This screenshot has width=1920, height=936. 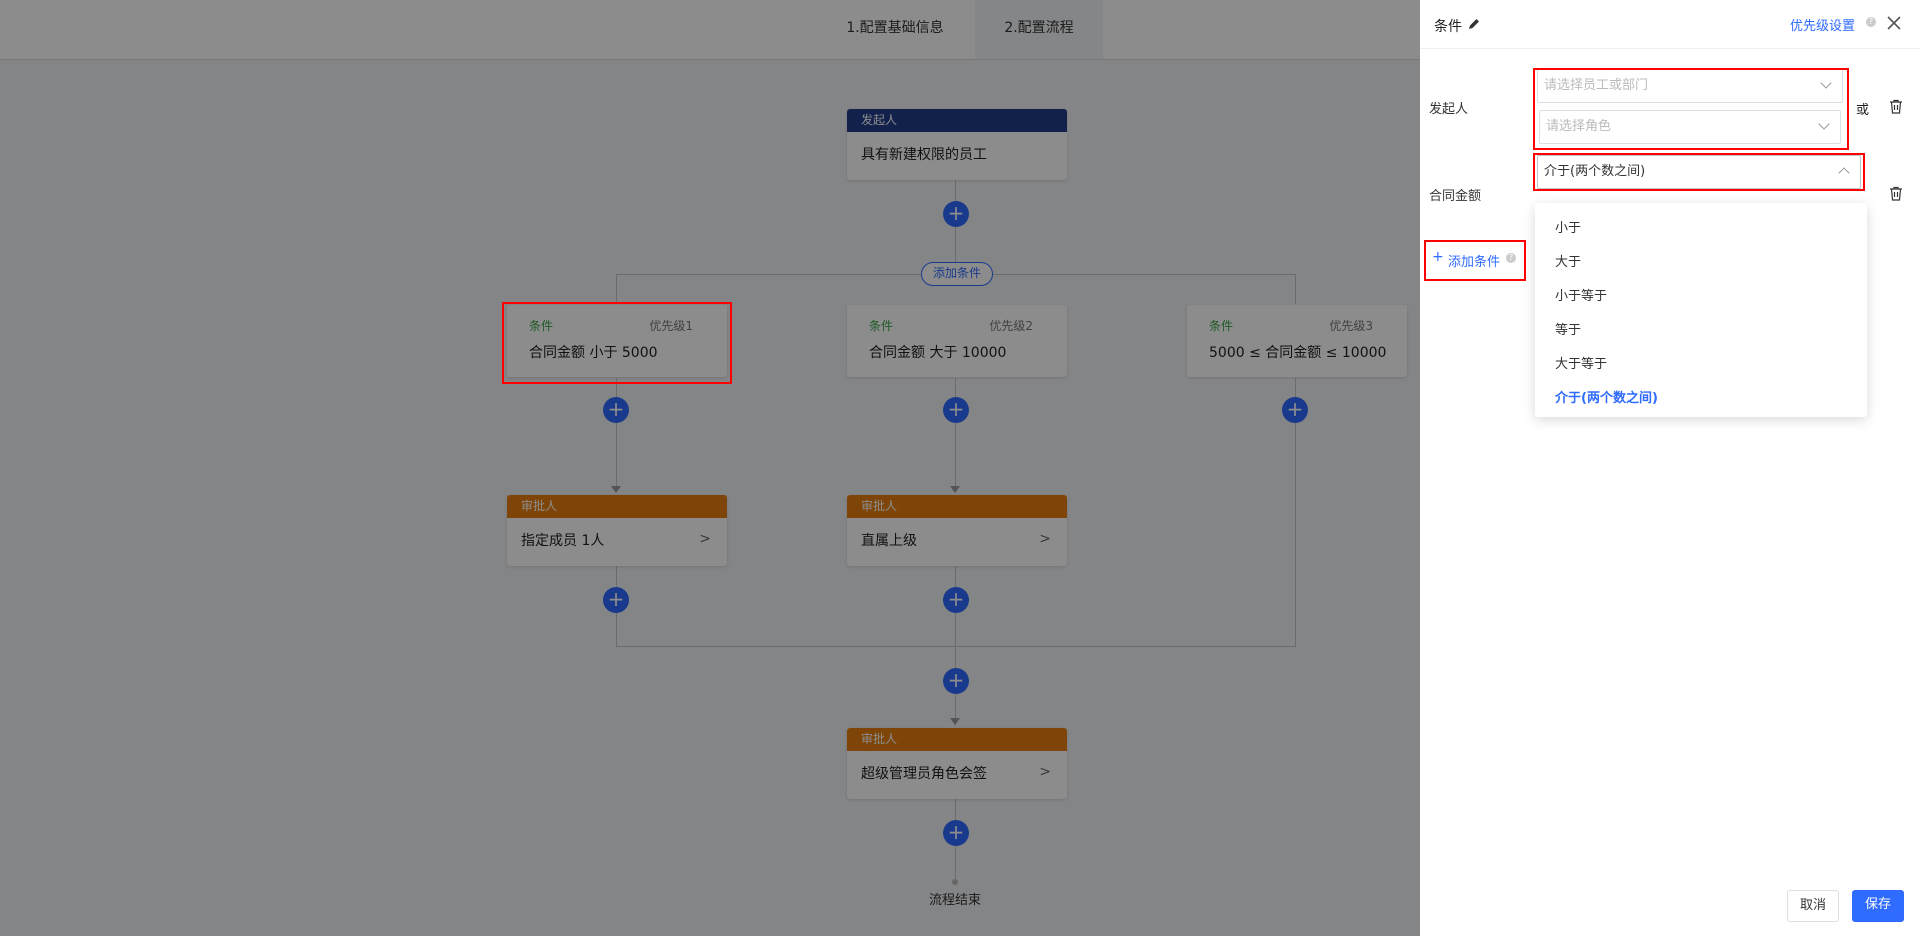 I want to click on dropdown-option-equal: 等于, so click(x=1568, y=328).